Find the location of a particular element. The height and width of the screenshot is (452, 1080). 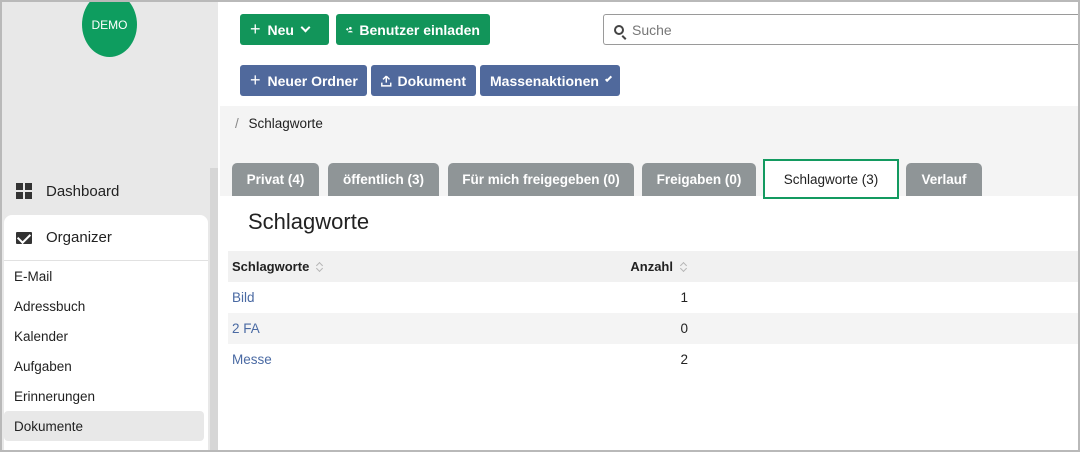

sidebar-item-label: Erinnerungen is located at coordinates (55, 396).